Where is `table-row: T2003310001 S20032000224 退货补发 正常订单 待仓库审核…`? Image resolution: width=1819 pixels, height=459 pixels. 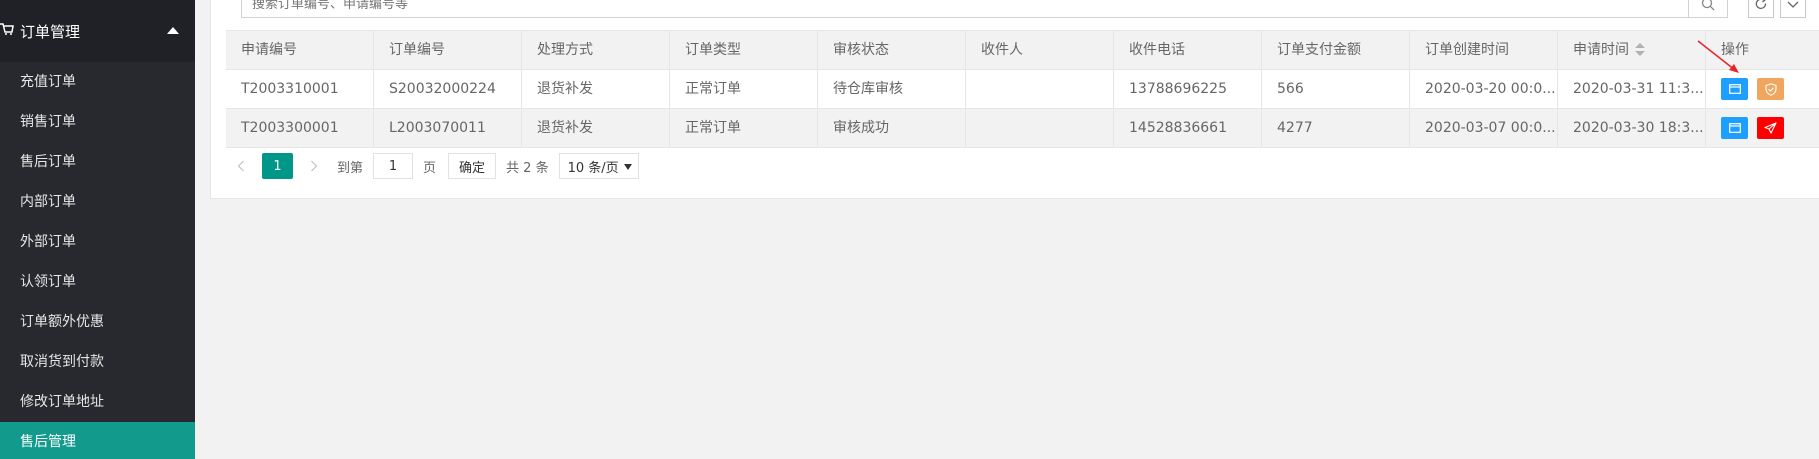 table-row: T2003310001 S20032000224 退货补发 正常订单 待仓库审核… is located at coordinates (1022, 89).